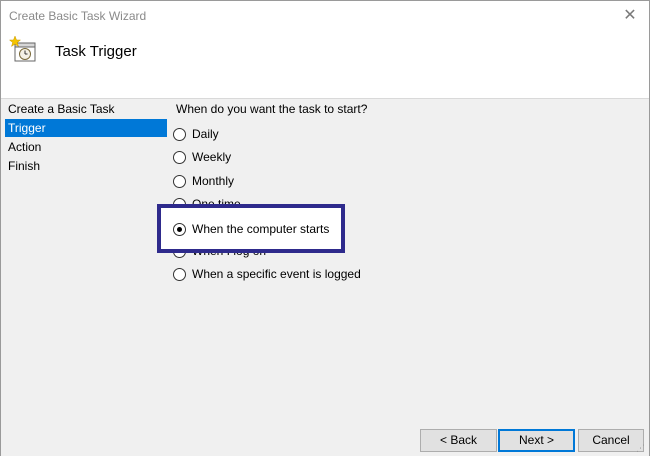 The image size is (650, 456). What do you see at coordinates (641, 448) in the screenshot?
I see `resize-grip-icon: ⋰` at bounding box center [641, 448].